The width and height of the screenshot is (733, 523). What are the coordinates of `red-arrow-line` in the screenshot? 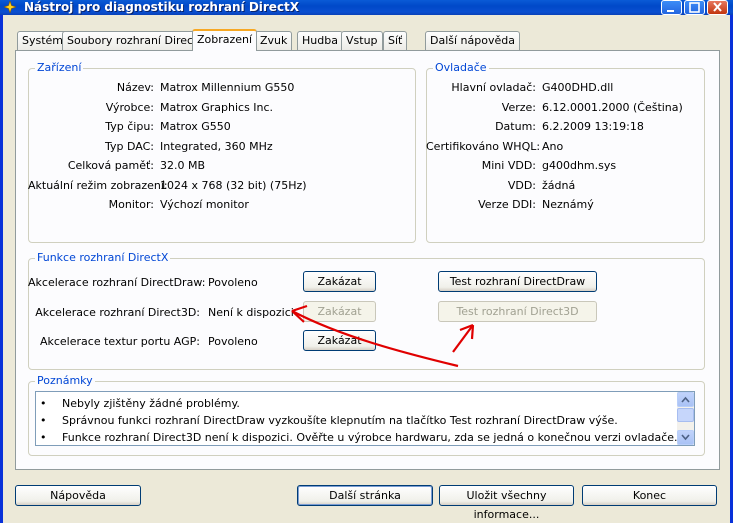 It's located at (375, 339).